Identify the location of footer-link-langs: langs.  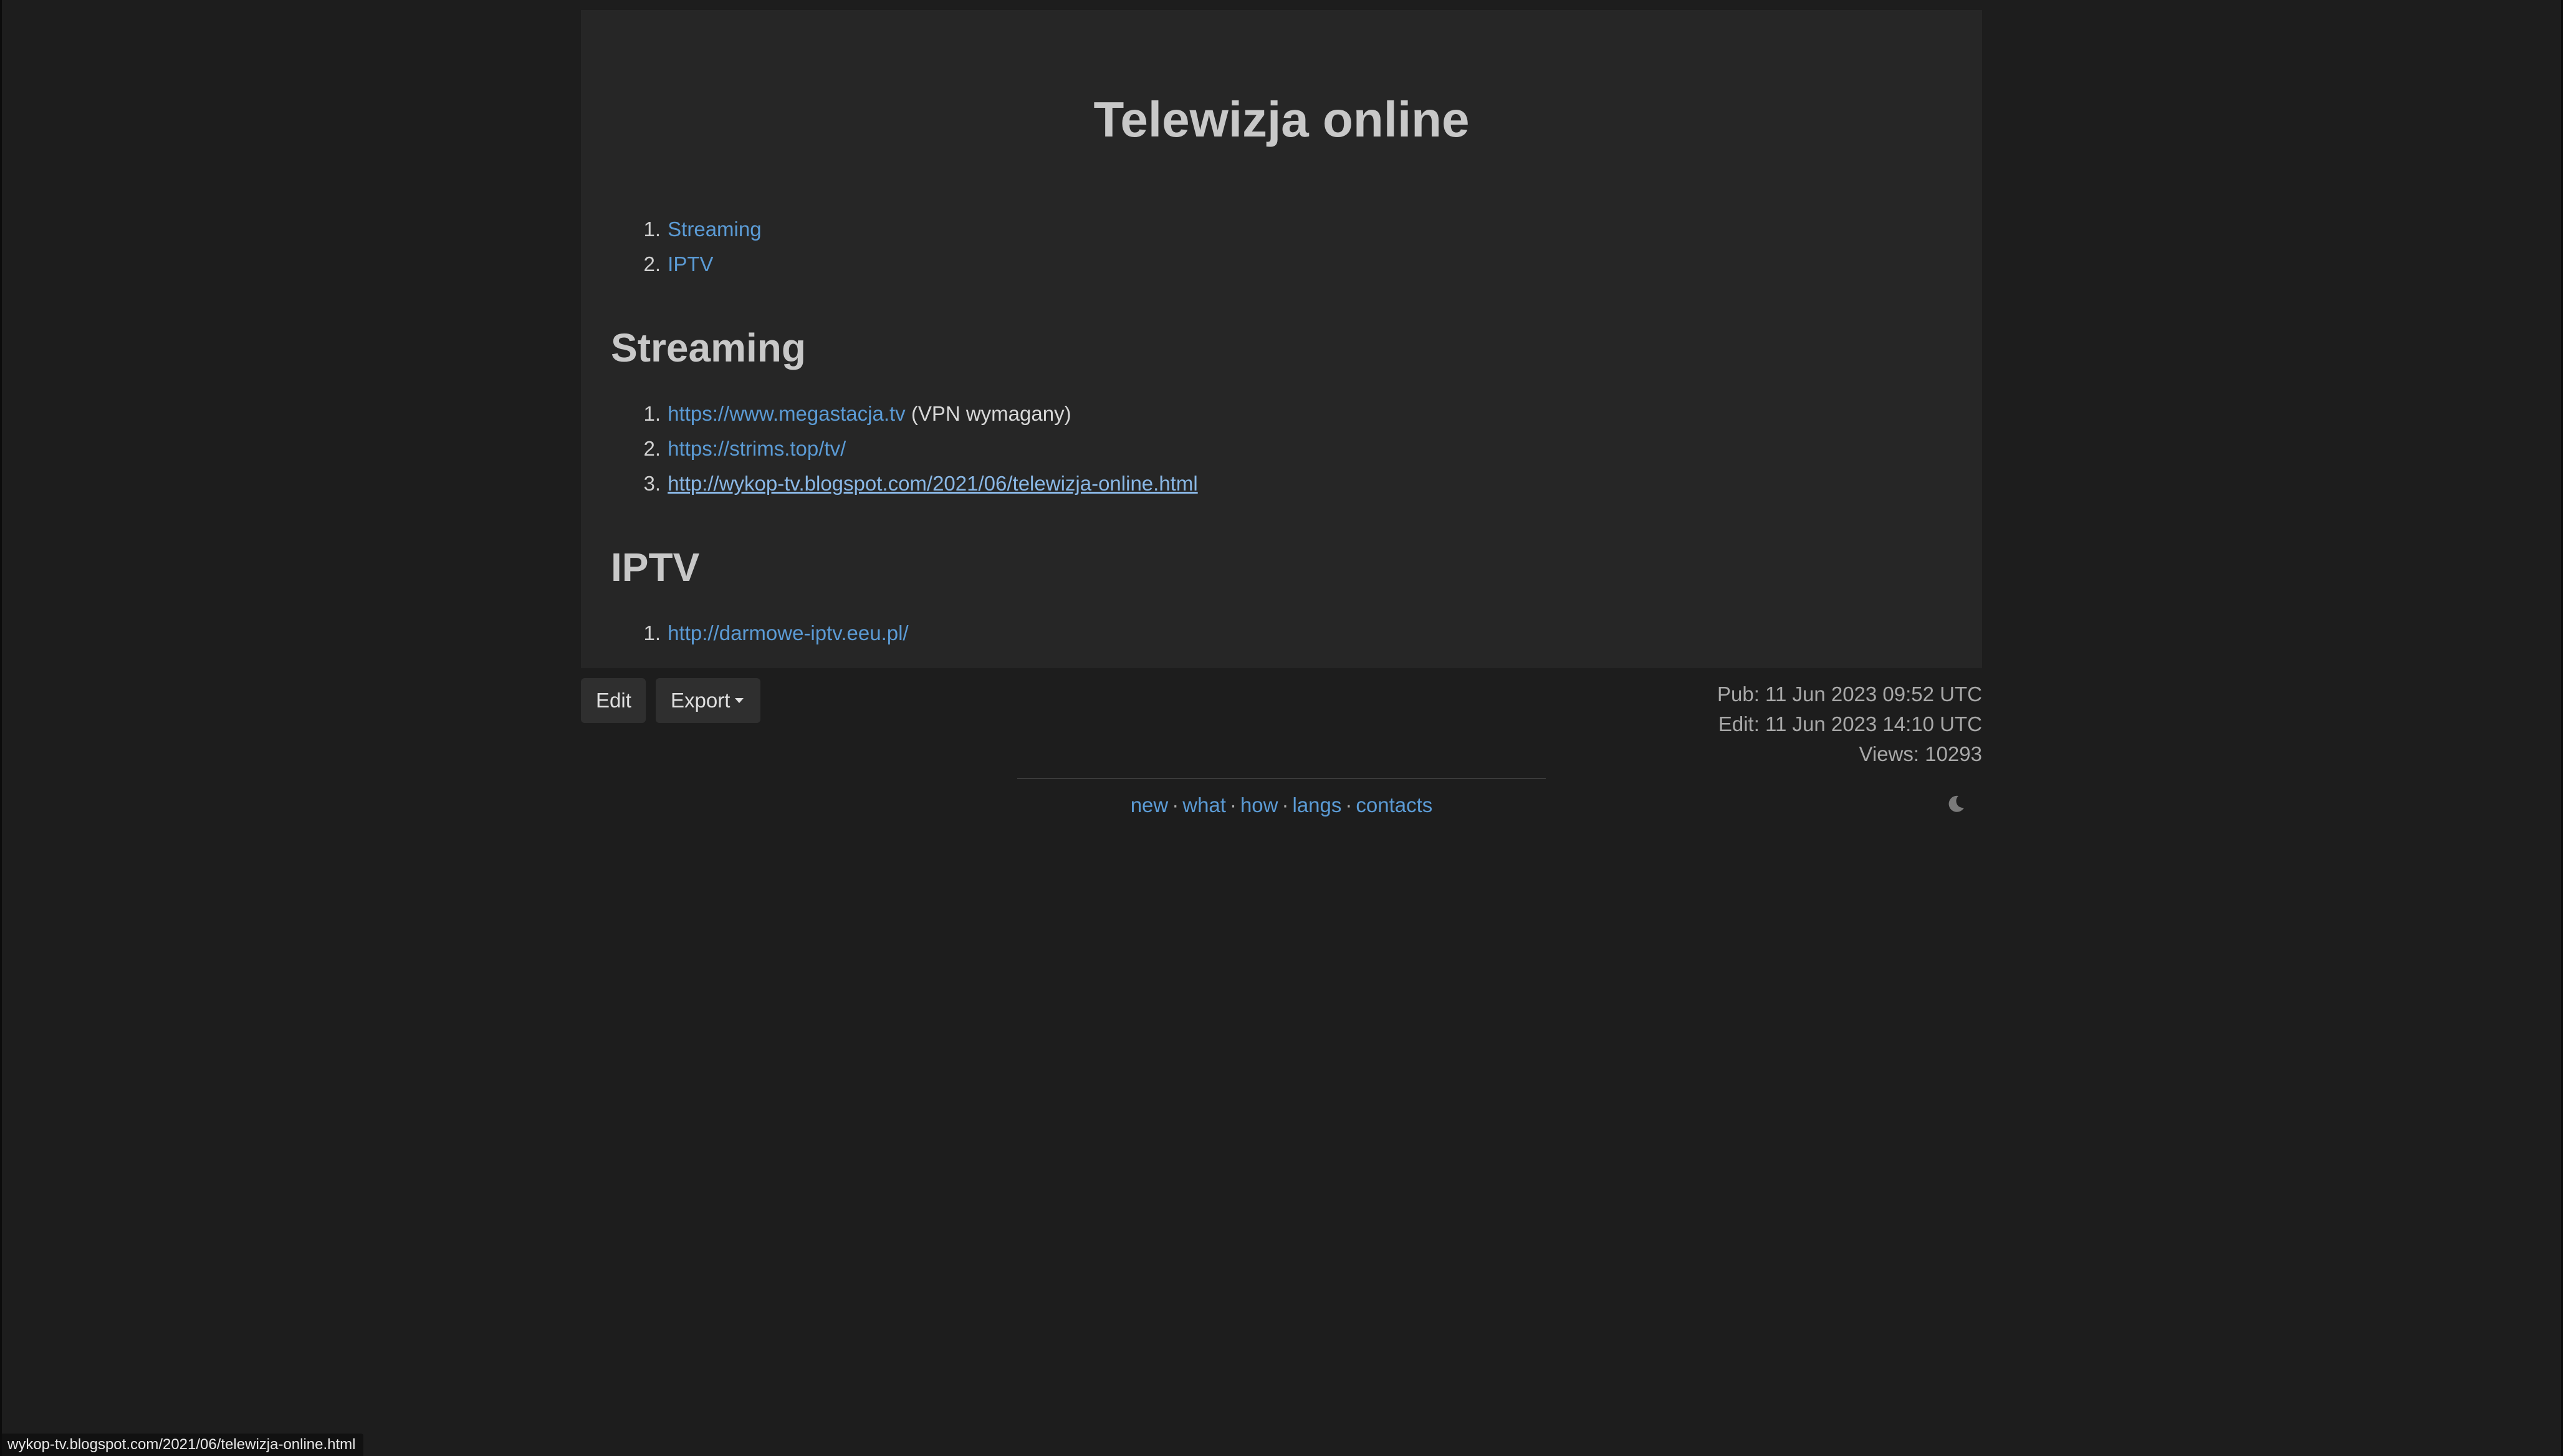
(1317, 805).